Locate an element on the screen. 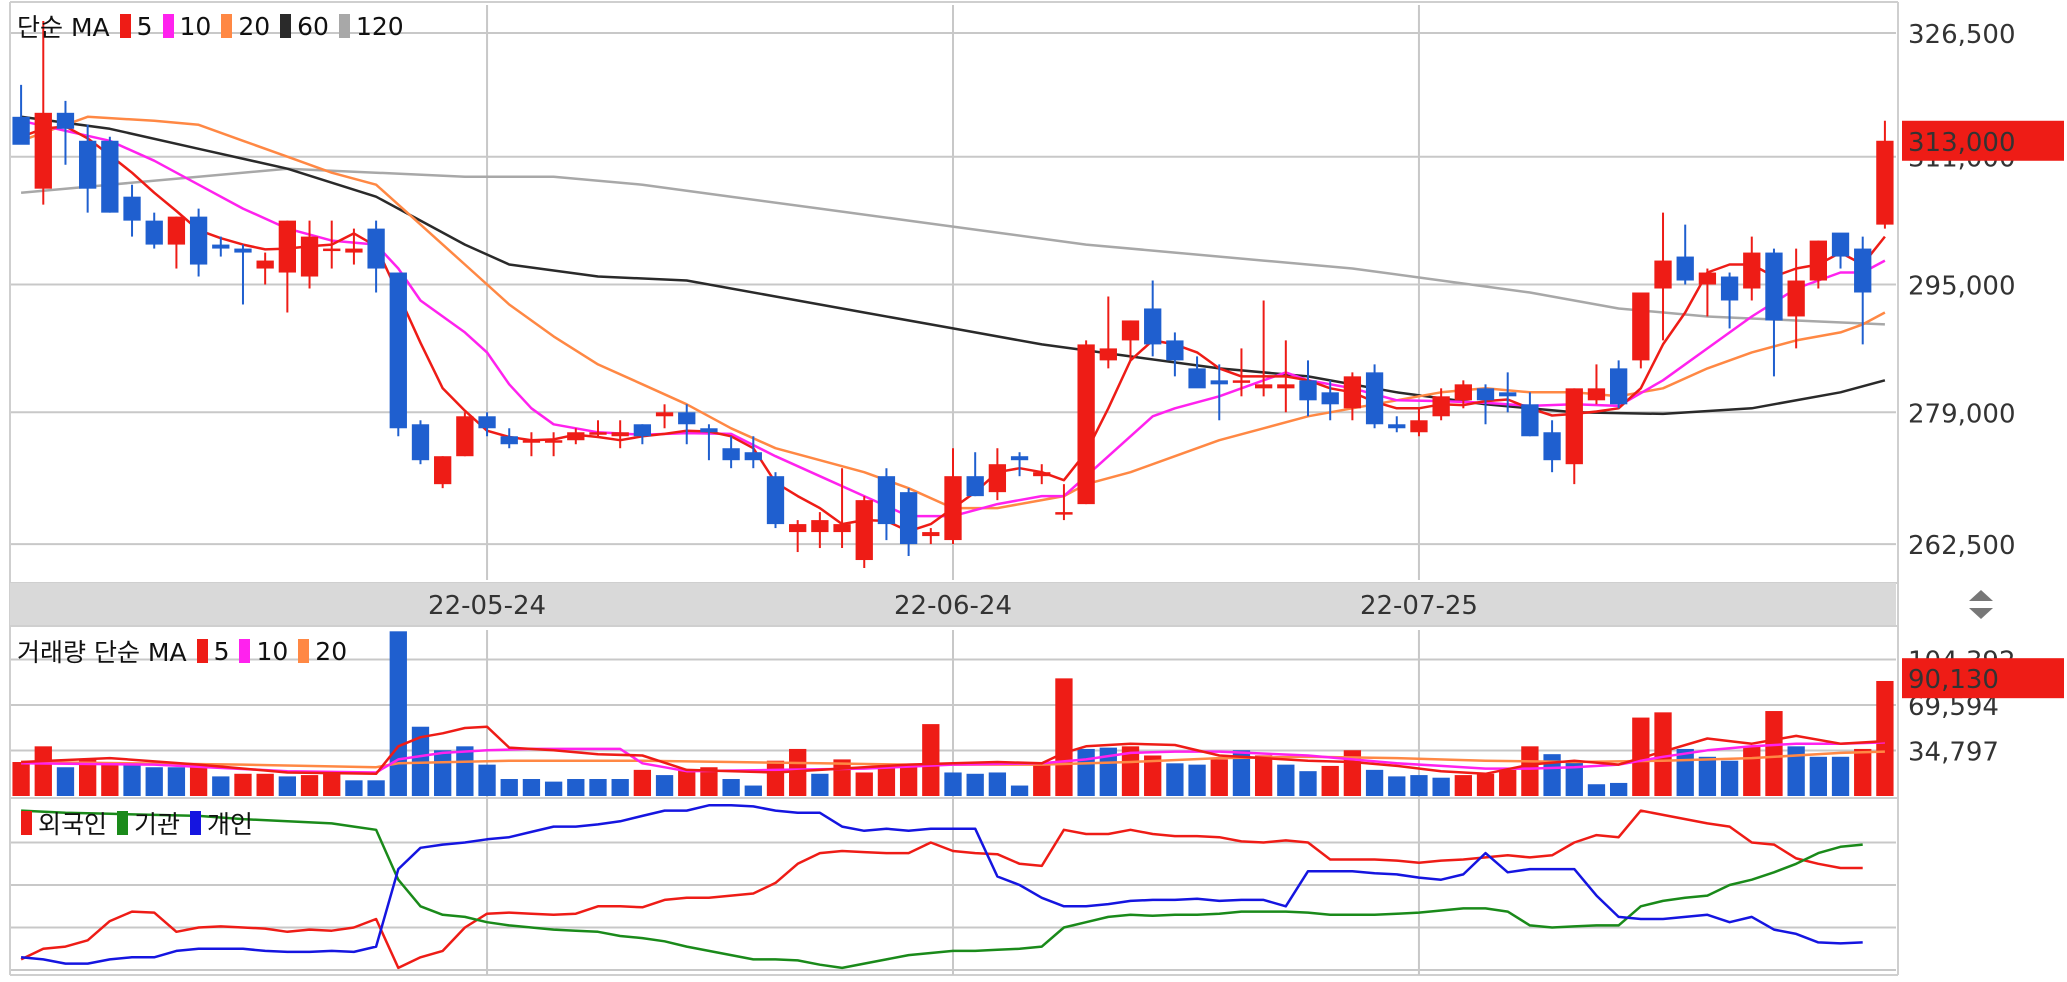 This screenshot has height=982, width=2067. investor-swatch-foreign is located at coordinates (26, 823).